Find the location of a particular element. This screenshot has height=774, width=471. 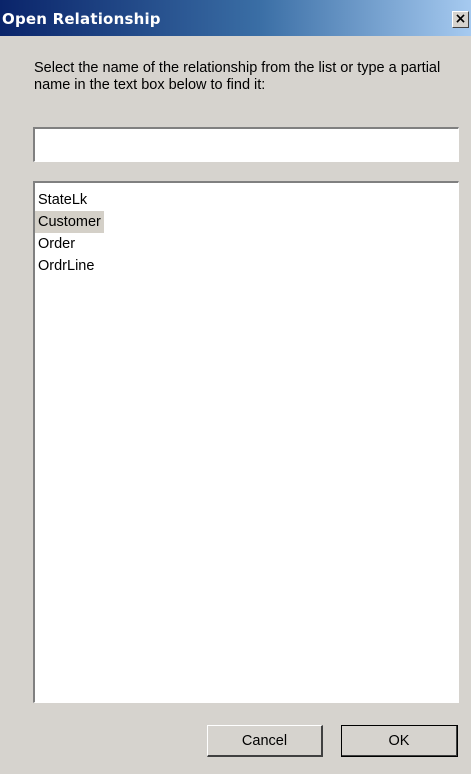

title-bar: Open Relationship × is located at coordinates (235, 18).